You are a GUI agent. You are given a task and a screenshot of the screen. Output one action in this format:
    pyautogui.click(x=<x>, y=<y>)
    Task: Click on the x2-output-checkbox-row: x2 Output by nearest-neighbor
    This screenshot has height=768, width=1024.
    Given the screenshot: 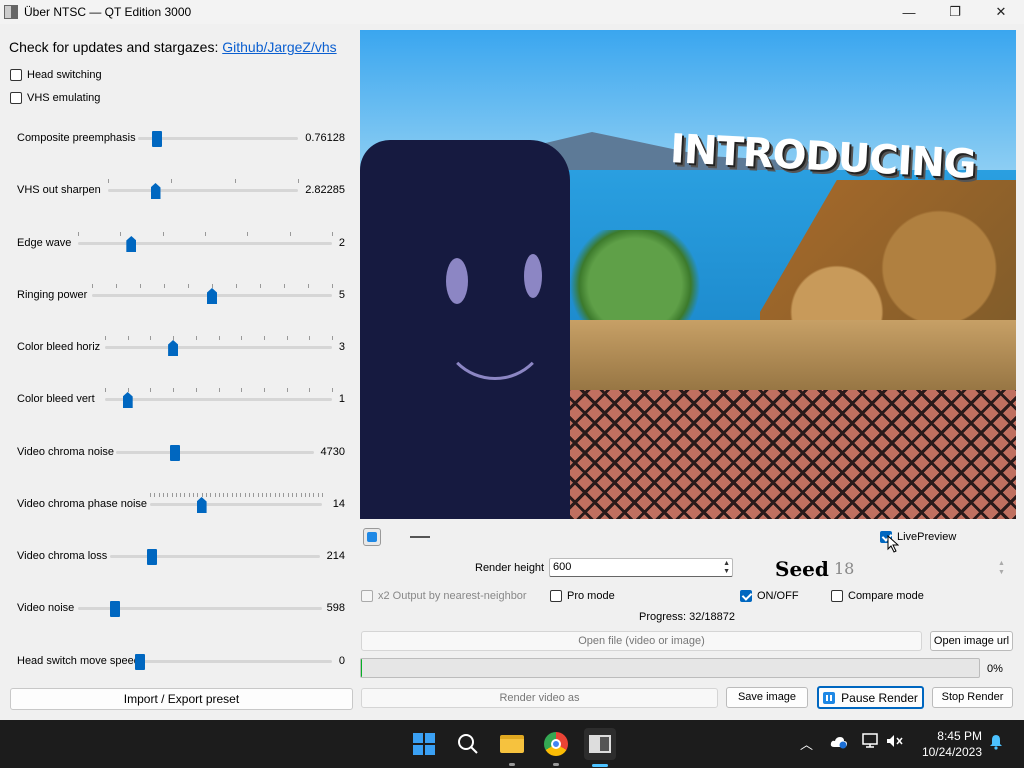 What is the action you would take?
    pyautogui.click(x=444, y=596)
    